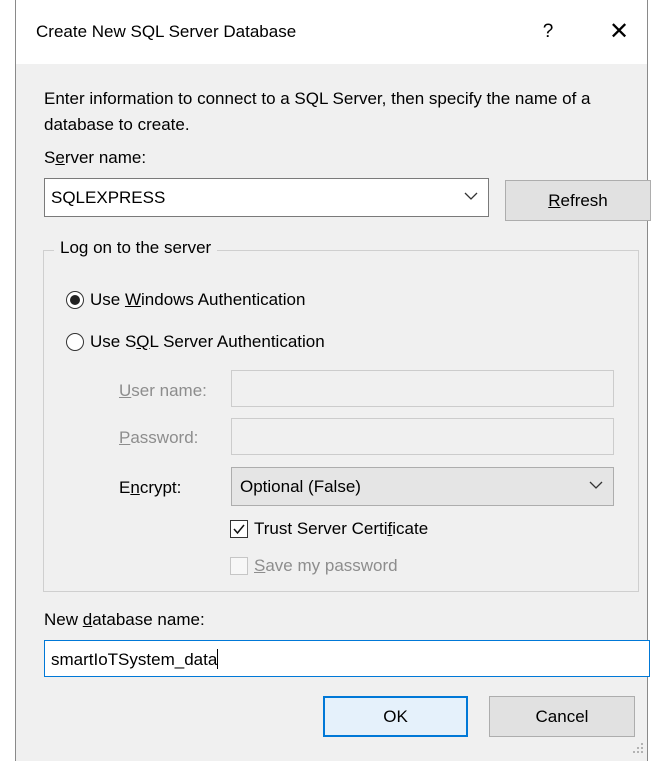 Image resolution: width=662 pixels, height=761 pixels. What do you see at coordinates (159, 437) in the screenshot?
I see `password-label: Password:` at bounding box center [159, 437].